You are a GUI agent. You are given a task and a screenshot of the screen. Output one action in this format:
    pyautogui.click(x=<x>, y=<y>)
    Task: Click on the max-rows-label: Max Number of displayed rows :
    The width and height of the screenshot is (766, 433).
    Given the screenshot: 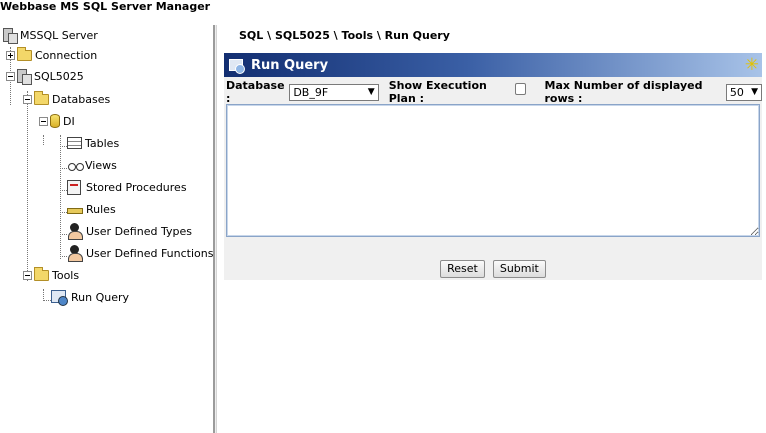 What is the action you would take?
    pyautogui.click(x=623, y=92)
    